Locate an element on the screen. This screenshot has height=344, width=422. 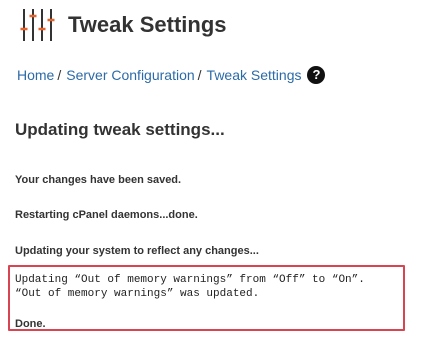
page-header: Tweak Settings is located at coordinates (123, 25).